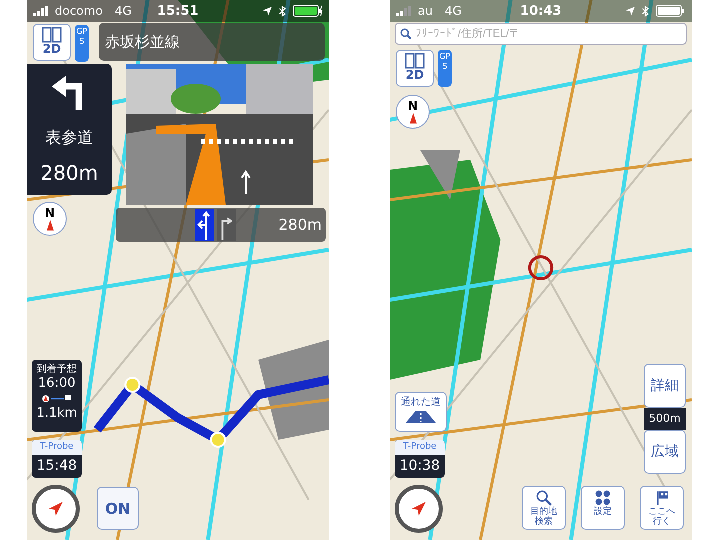  Describe the element at coordinates (662, 498) in the screenshot. I see `flag-icon` at that location.